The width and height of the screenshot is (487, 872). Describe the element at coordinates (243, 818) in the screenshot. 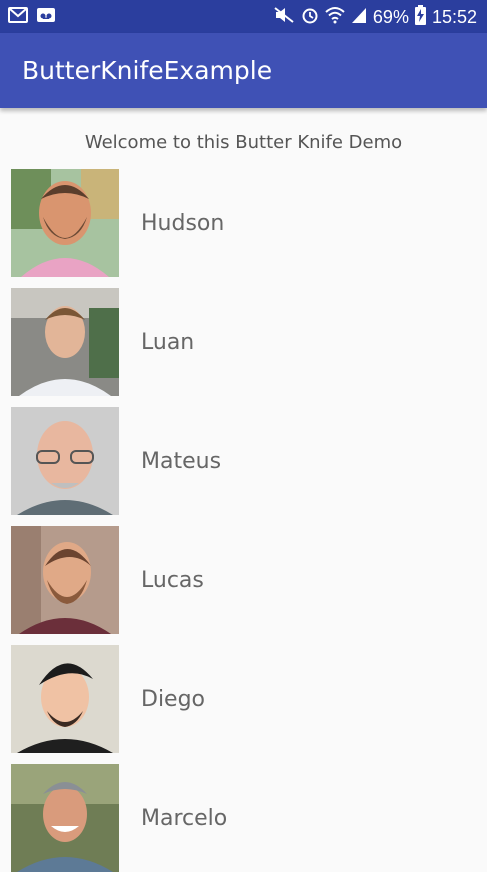

I see `list-item: Marcelo` at that location.